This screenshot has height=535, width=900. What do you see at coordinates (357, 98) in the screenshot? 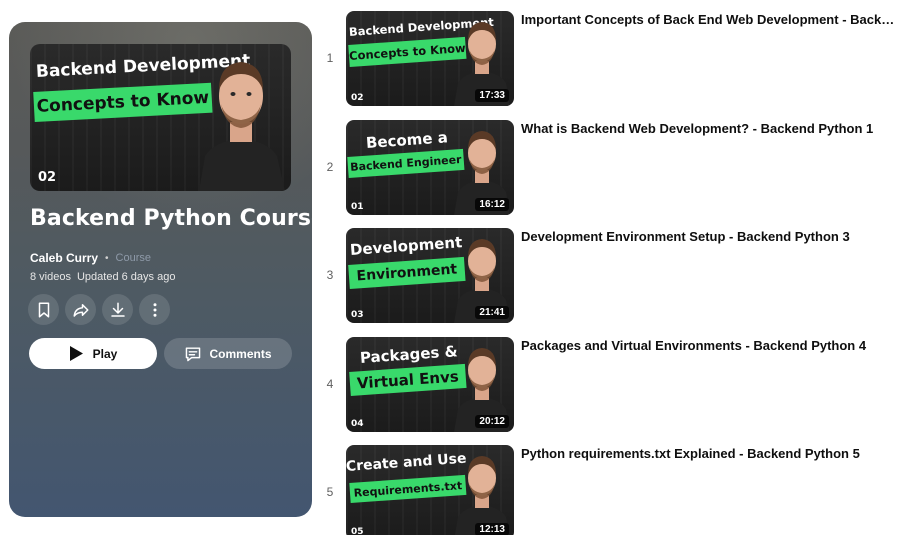
I see `thumb-episode: 02` at bounding box center [357, 98].